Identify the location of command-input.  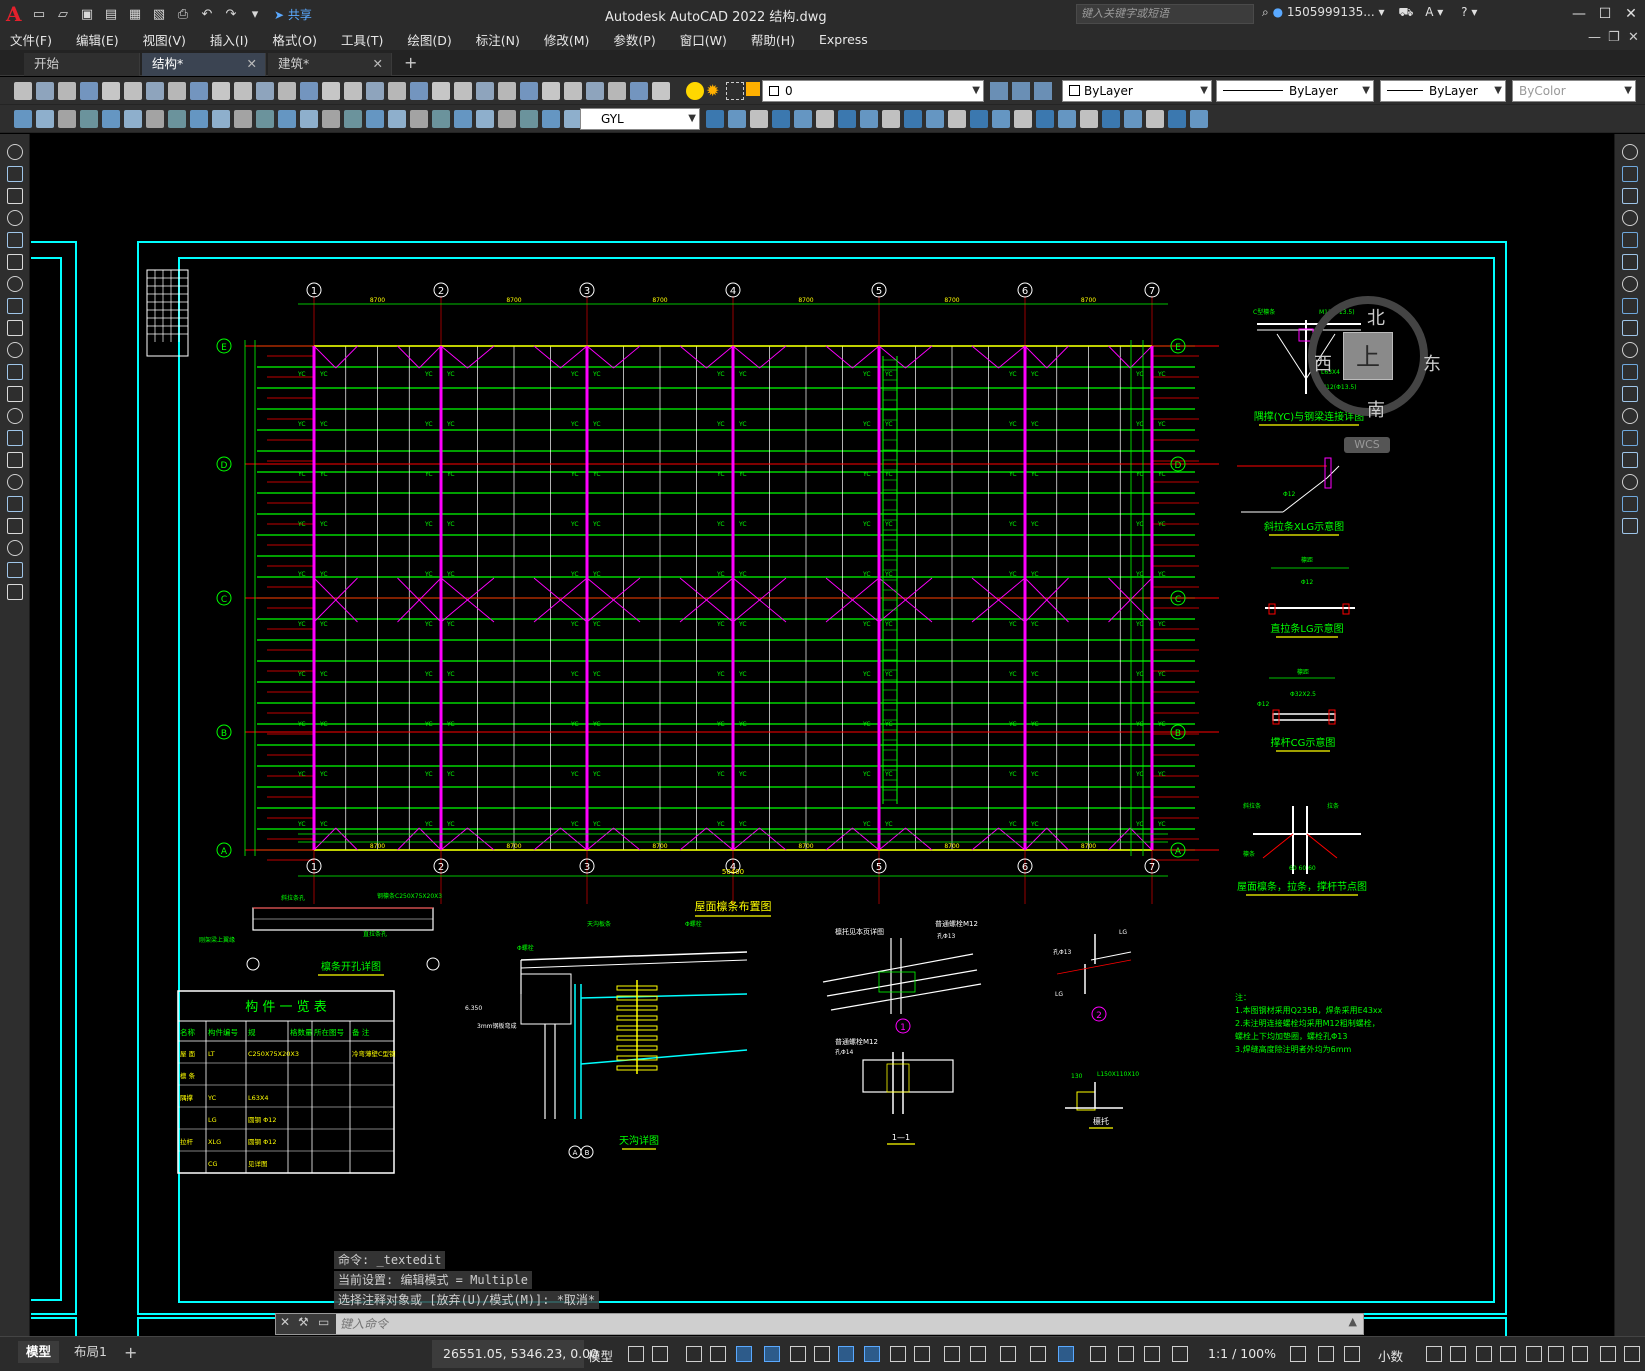
(840, 1324).